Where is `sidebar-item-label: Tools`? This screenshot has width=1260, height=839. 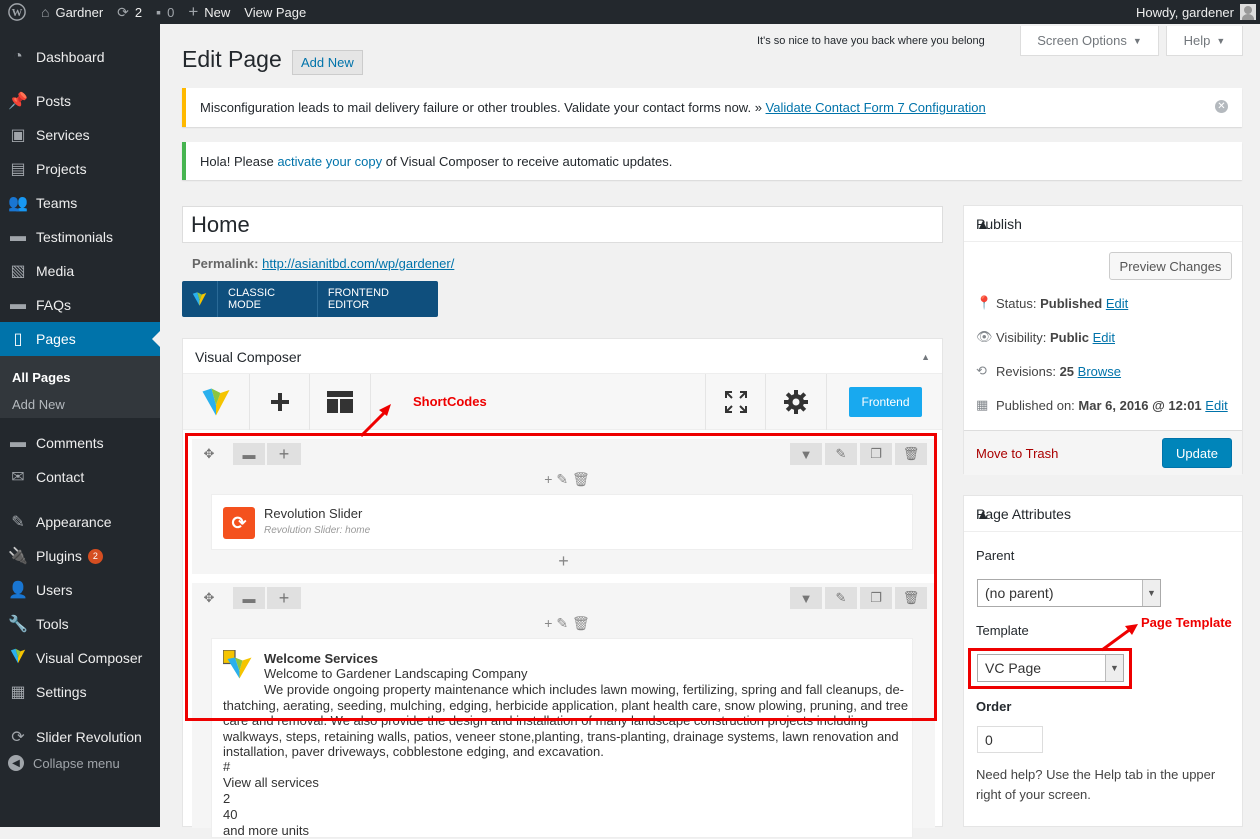 sidebar-item-label: Tools is located at coordinates (52, 624).